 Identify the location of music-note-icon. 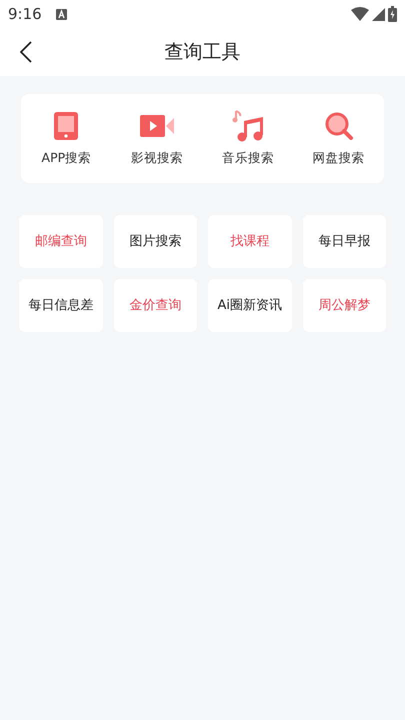
(247, 126).